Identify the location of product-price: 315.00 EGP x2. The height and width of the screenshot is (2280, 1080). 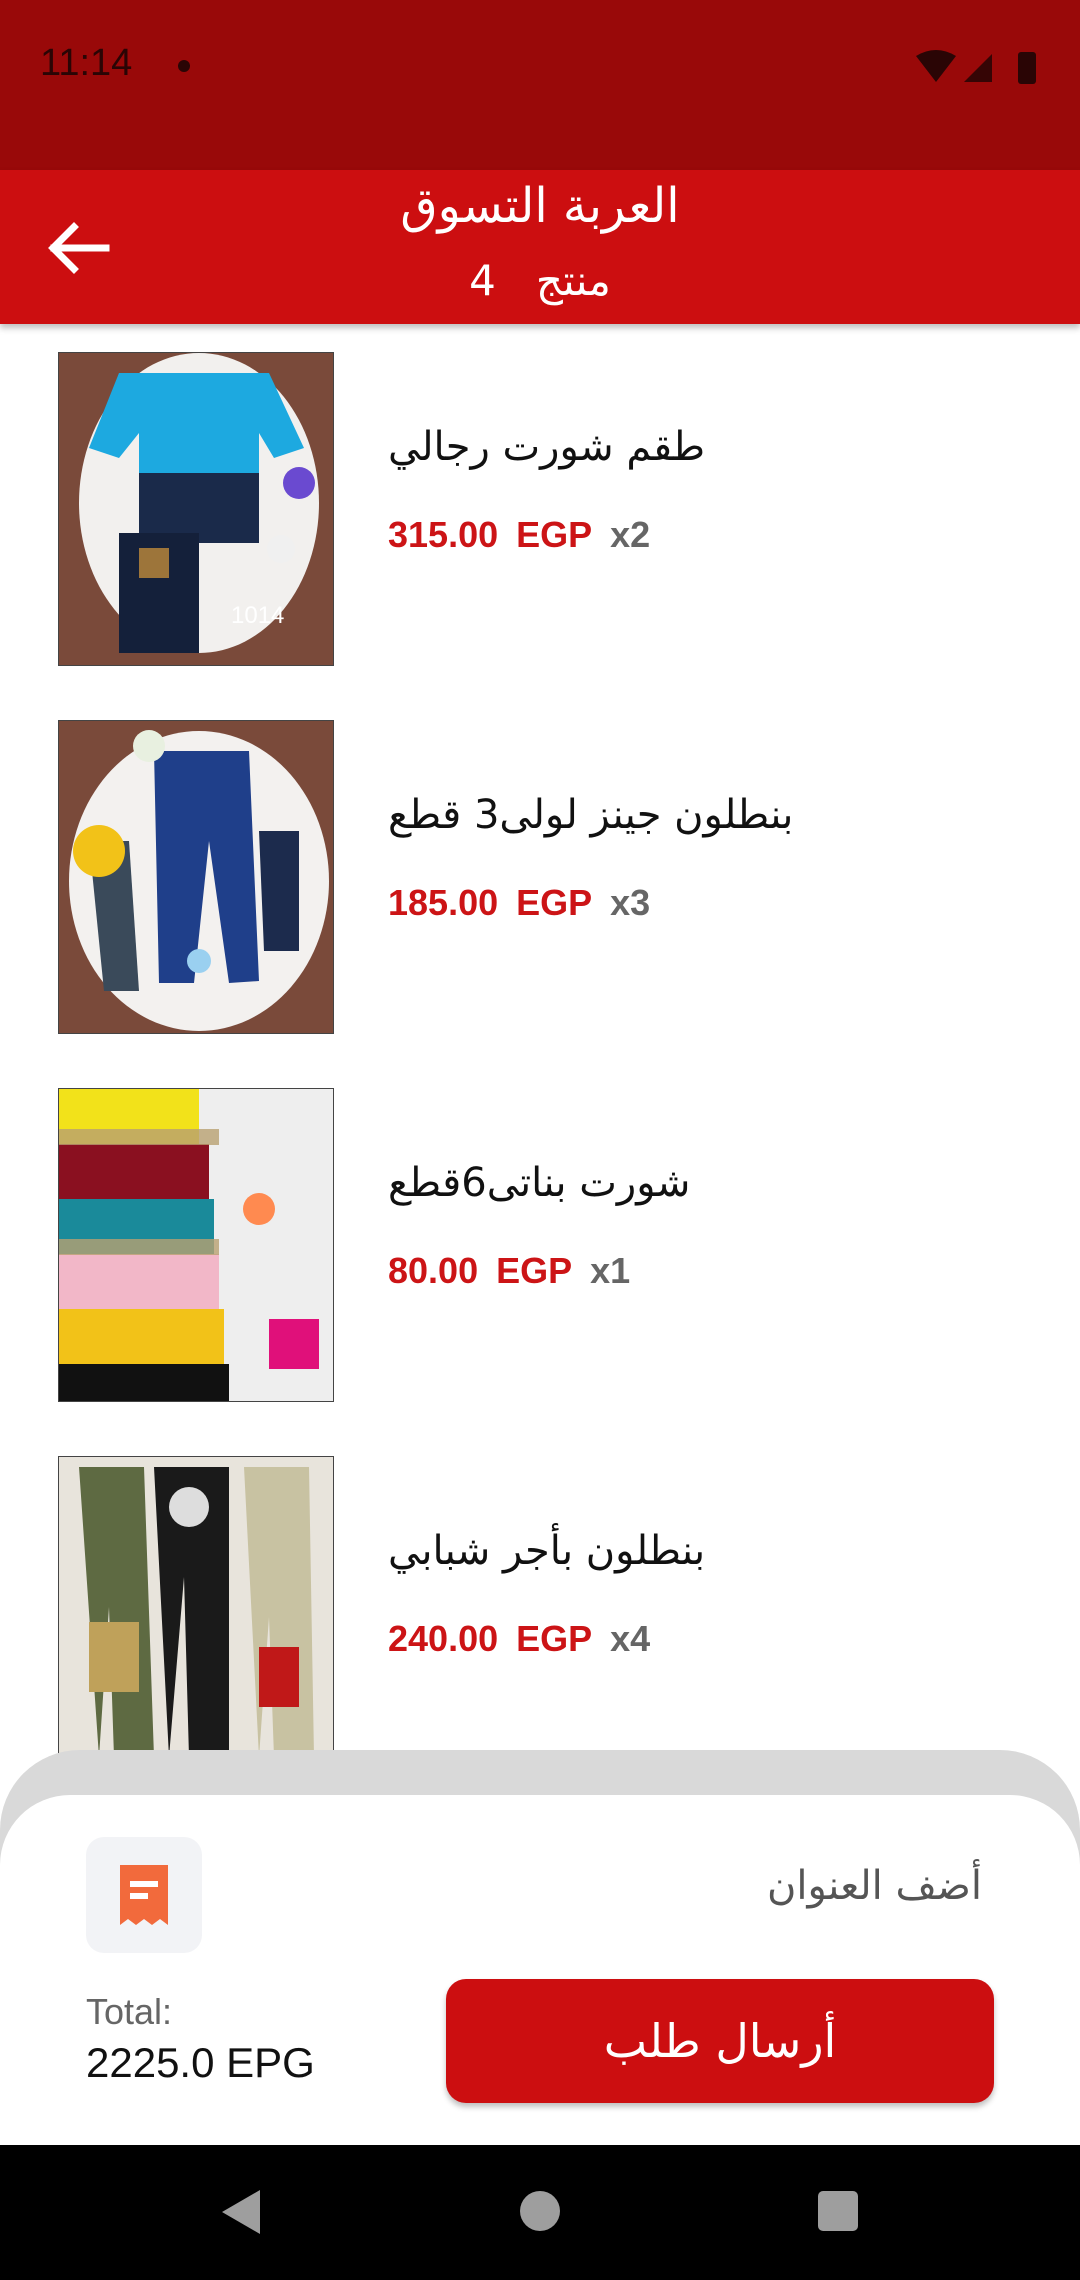
(519, 535).